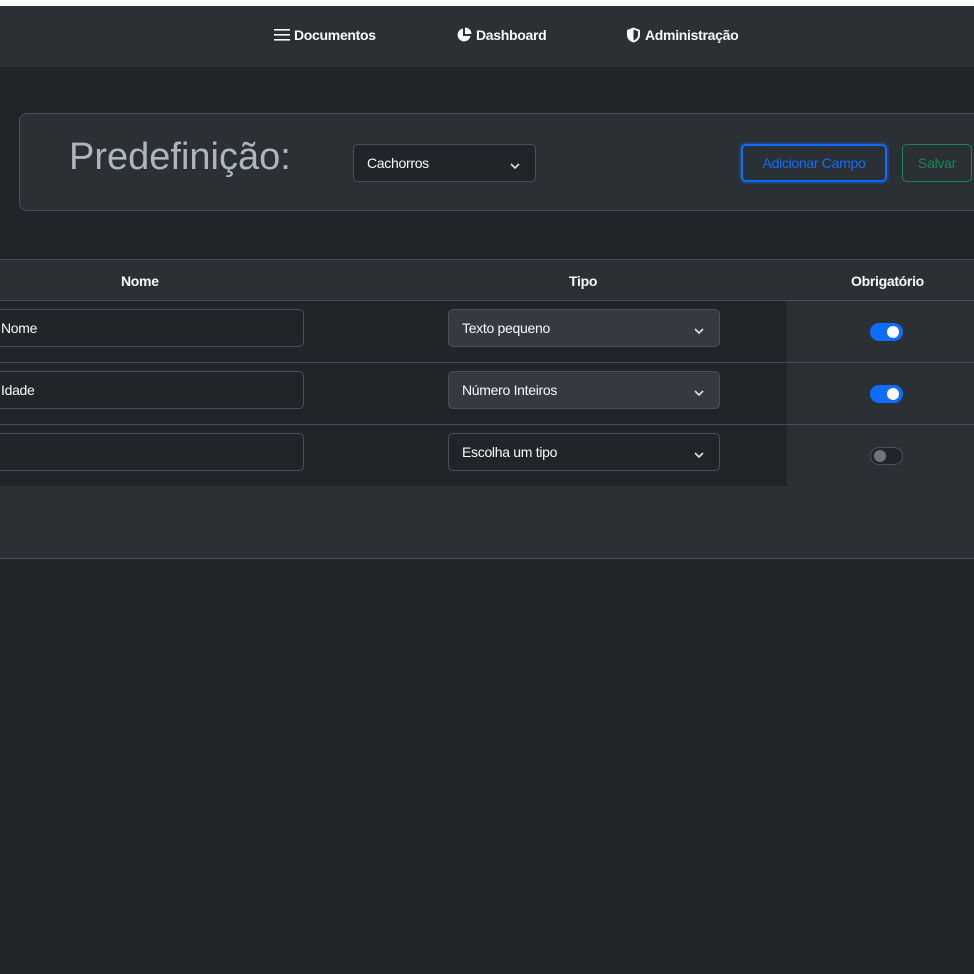  What do you see at coordinates (692, 35) in the screenshot?
I see `nav-administracao-label: Administração` at bounding box center [692, 35].